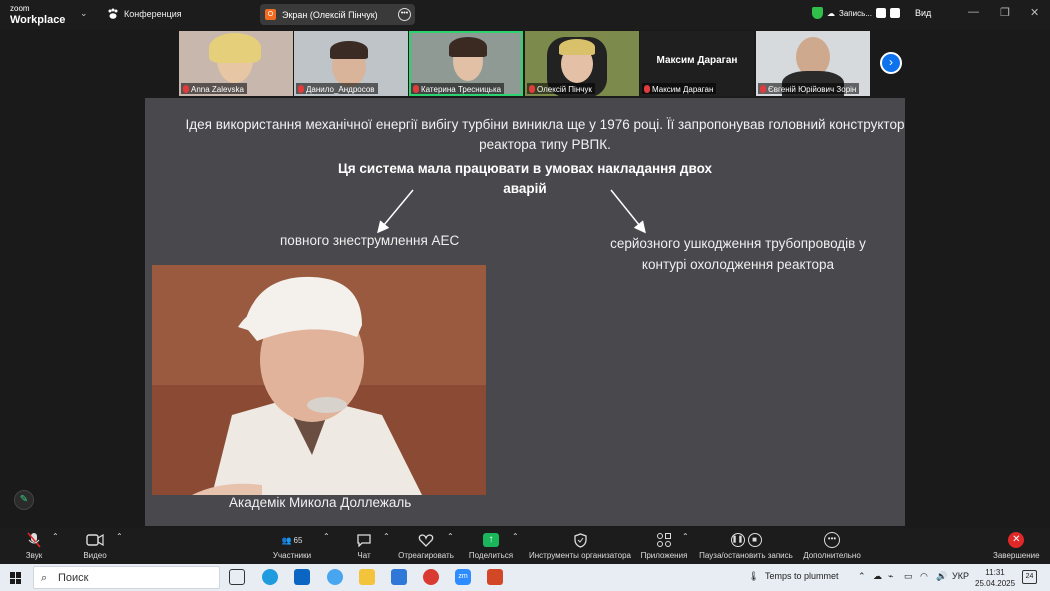 The width and height of the screenshot is (1050, 591). Describe the element at coordinates (813, 63) in the screenshot. I see `video-tile: Євгеній Юрійович Зорін` at that location.